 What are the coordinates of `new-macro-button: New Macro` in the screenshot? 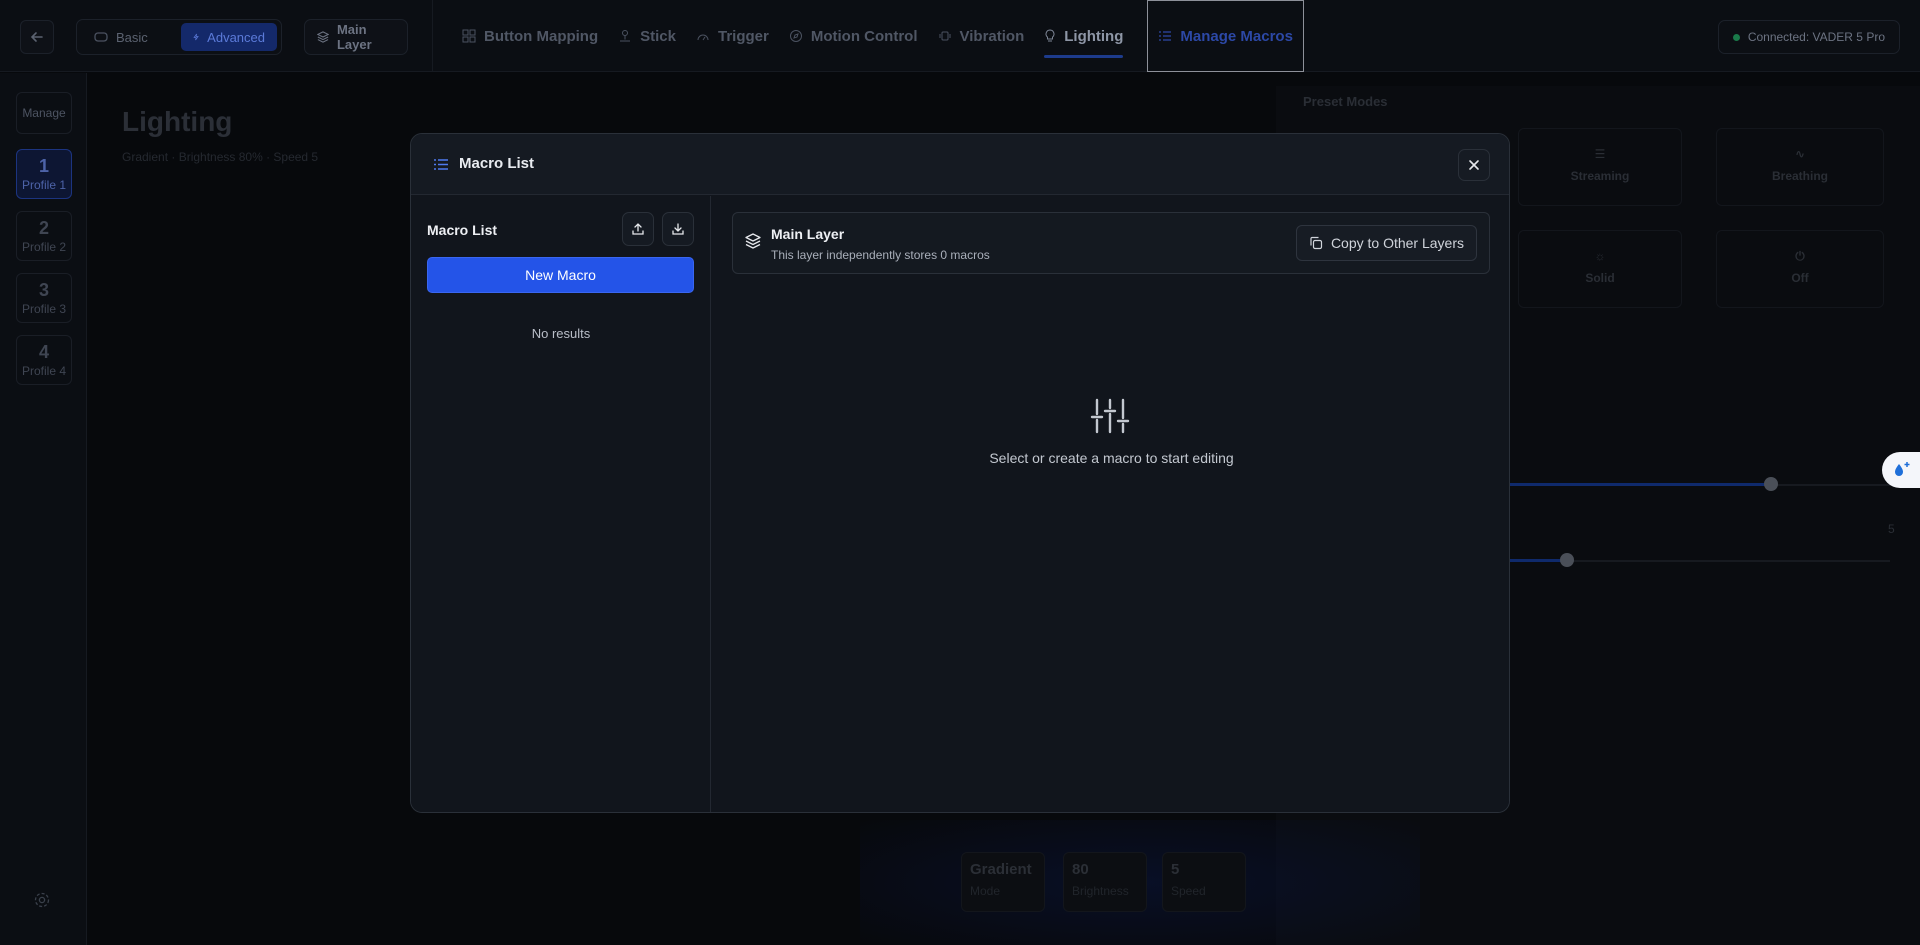 It's located at (560, 275).